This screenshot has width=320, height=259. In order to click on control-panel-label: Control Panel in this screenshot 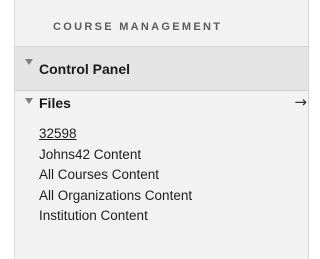, I will do `click(85, 69)`.